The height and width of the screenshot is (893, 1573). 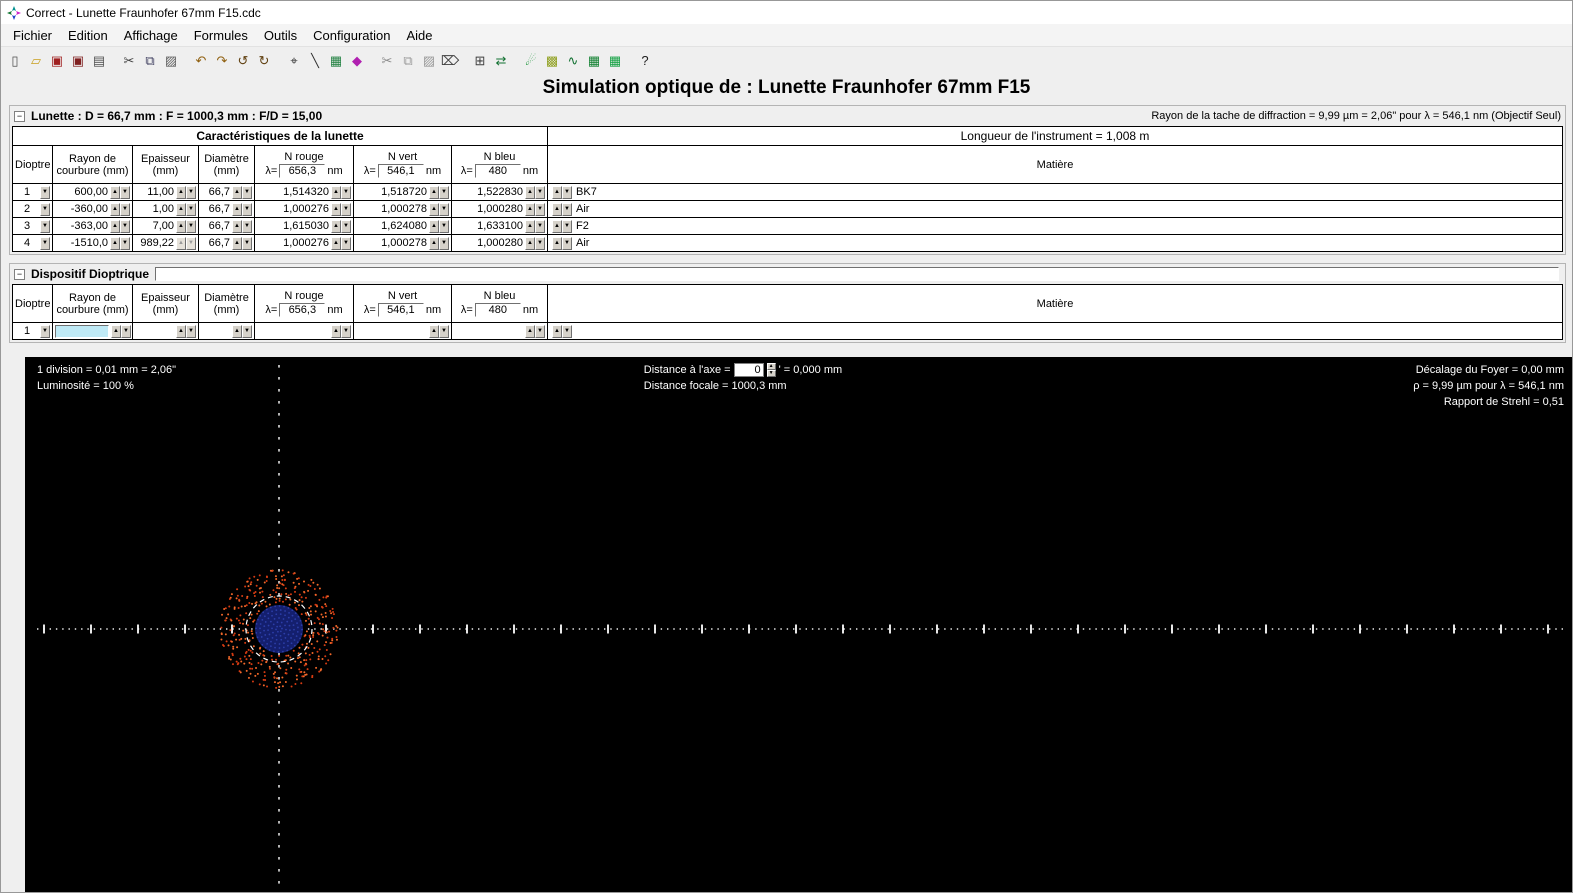 I want to click on new-file-icon: ▯, so click(x=15, y=61).